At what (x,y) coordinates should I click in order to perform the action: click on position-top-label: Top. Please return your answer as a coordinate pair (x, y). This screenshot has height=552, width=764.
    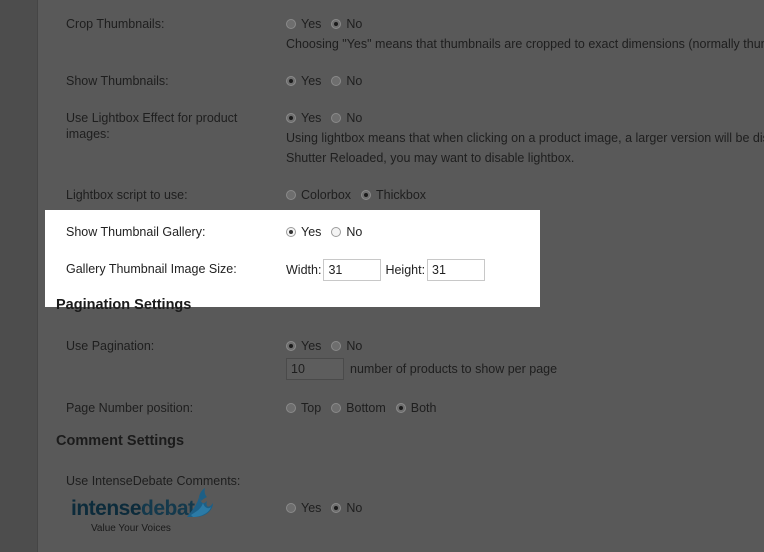
    Looking at the image, I should click on (311, 408).